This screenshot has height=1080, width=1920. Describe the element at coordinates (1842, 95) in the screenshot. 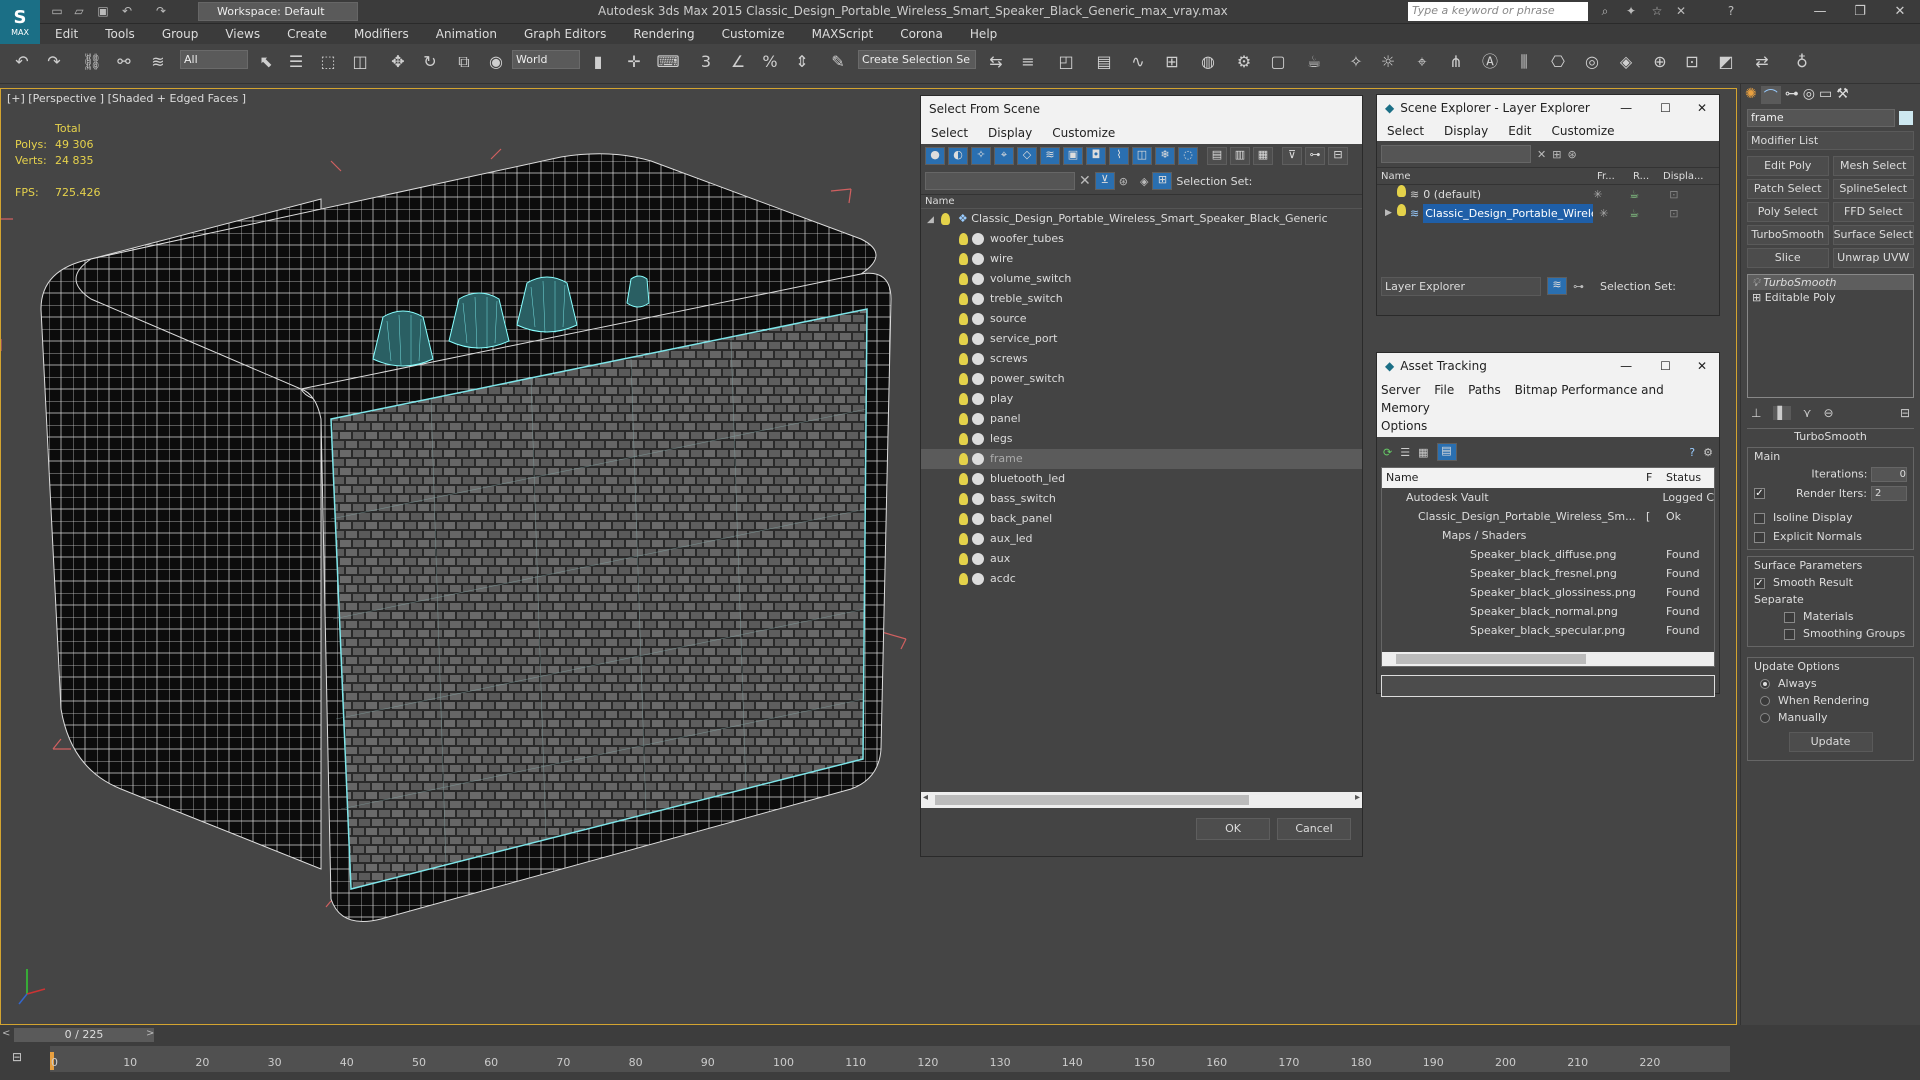

I see `utilities-tab-icon: ⚒` at that location.